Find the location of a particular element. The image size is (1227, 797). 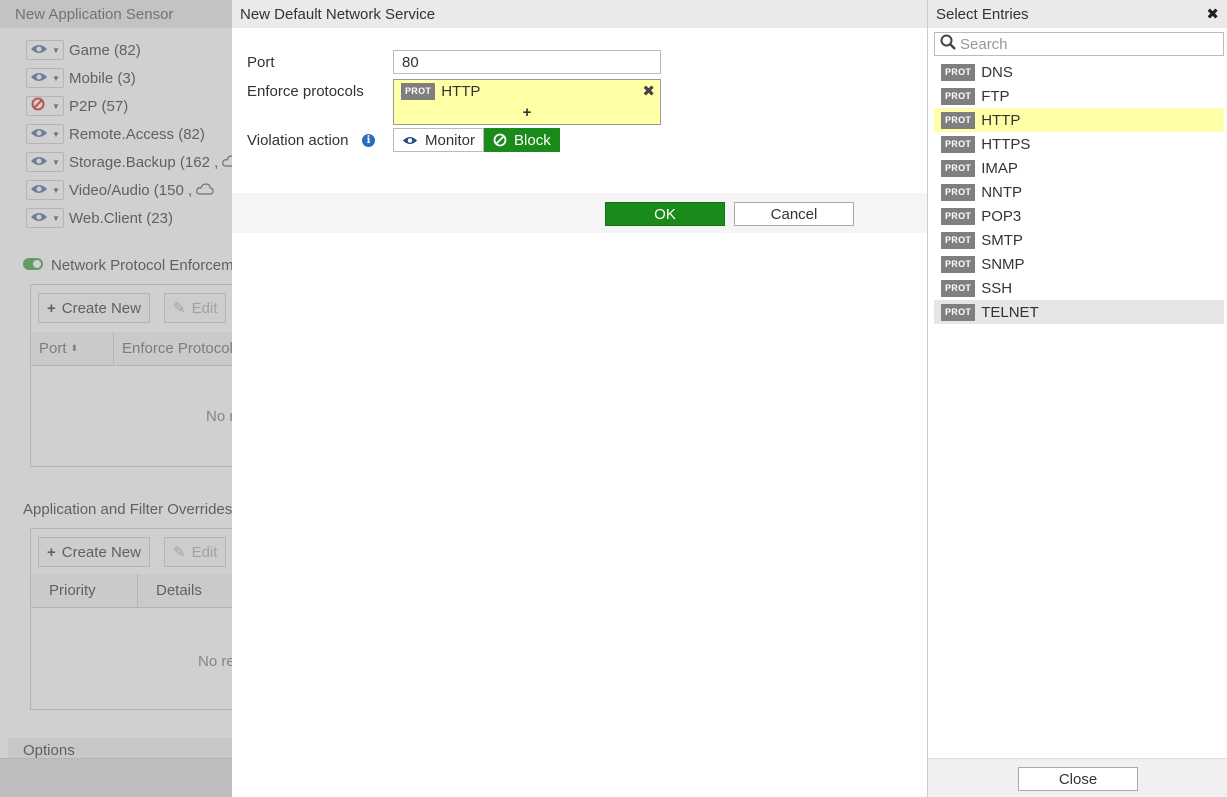

entry-name: IMAP is located at coordinates (999, 168).